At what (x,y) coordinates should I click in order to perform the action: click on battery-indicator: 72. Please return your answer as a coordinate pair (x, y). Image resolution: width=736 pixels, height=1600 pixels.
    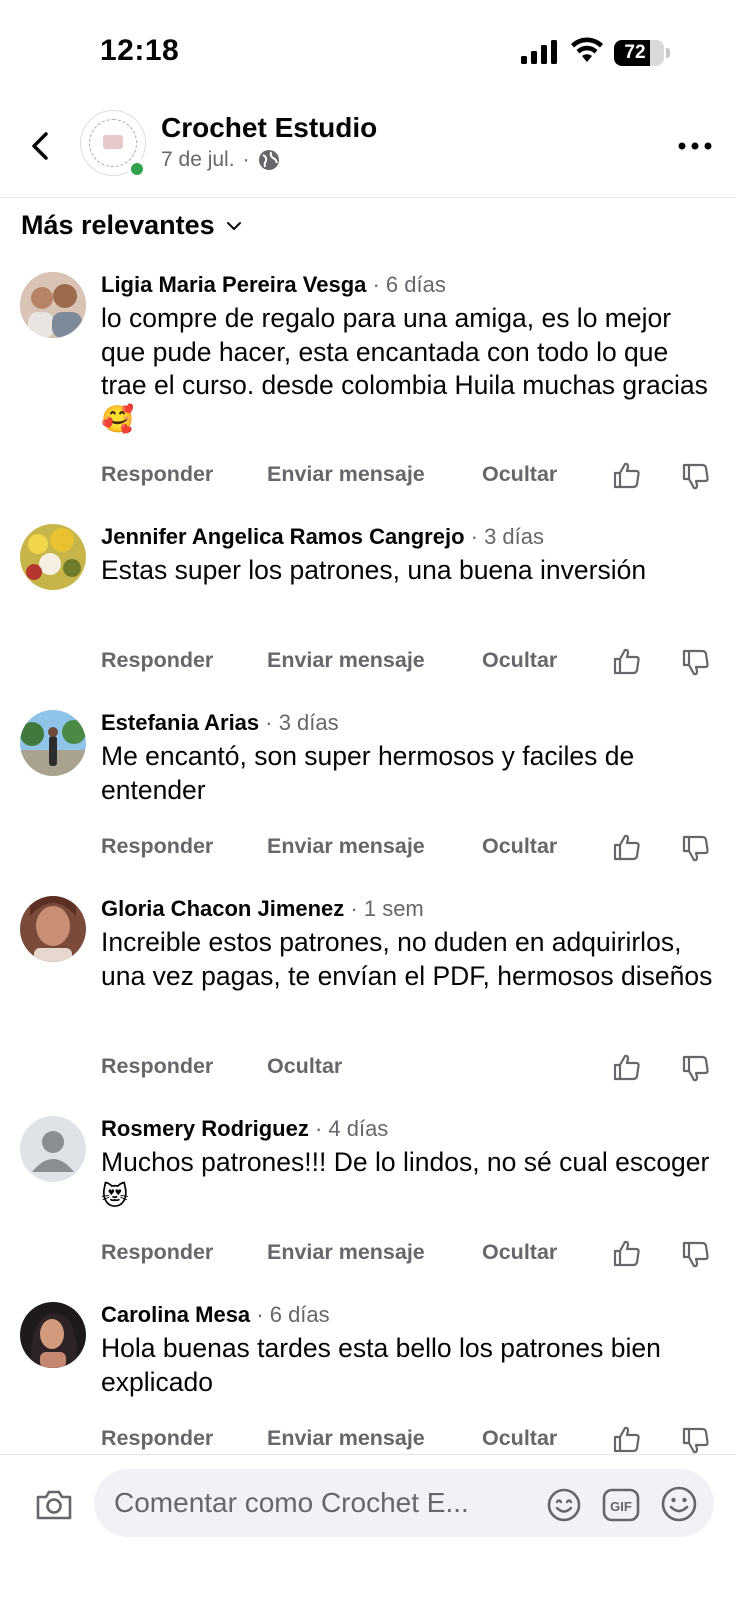
    Looking at the image, I should click on (642, 53).